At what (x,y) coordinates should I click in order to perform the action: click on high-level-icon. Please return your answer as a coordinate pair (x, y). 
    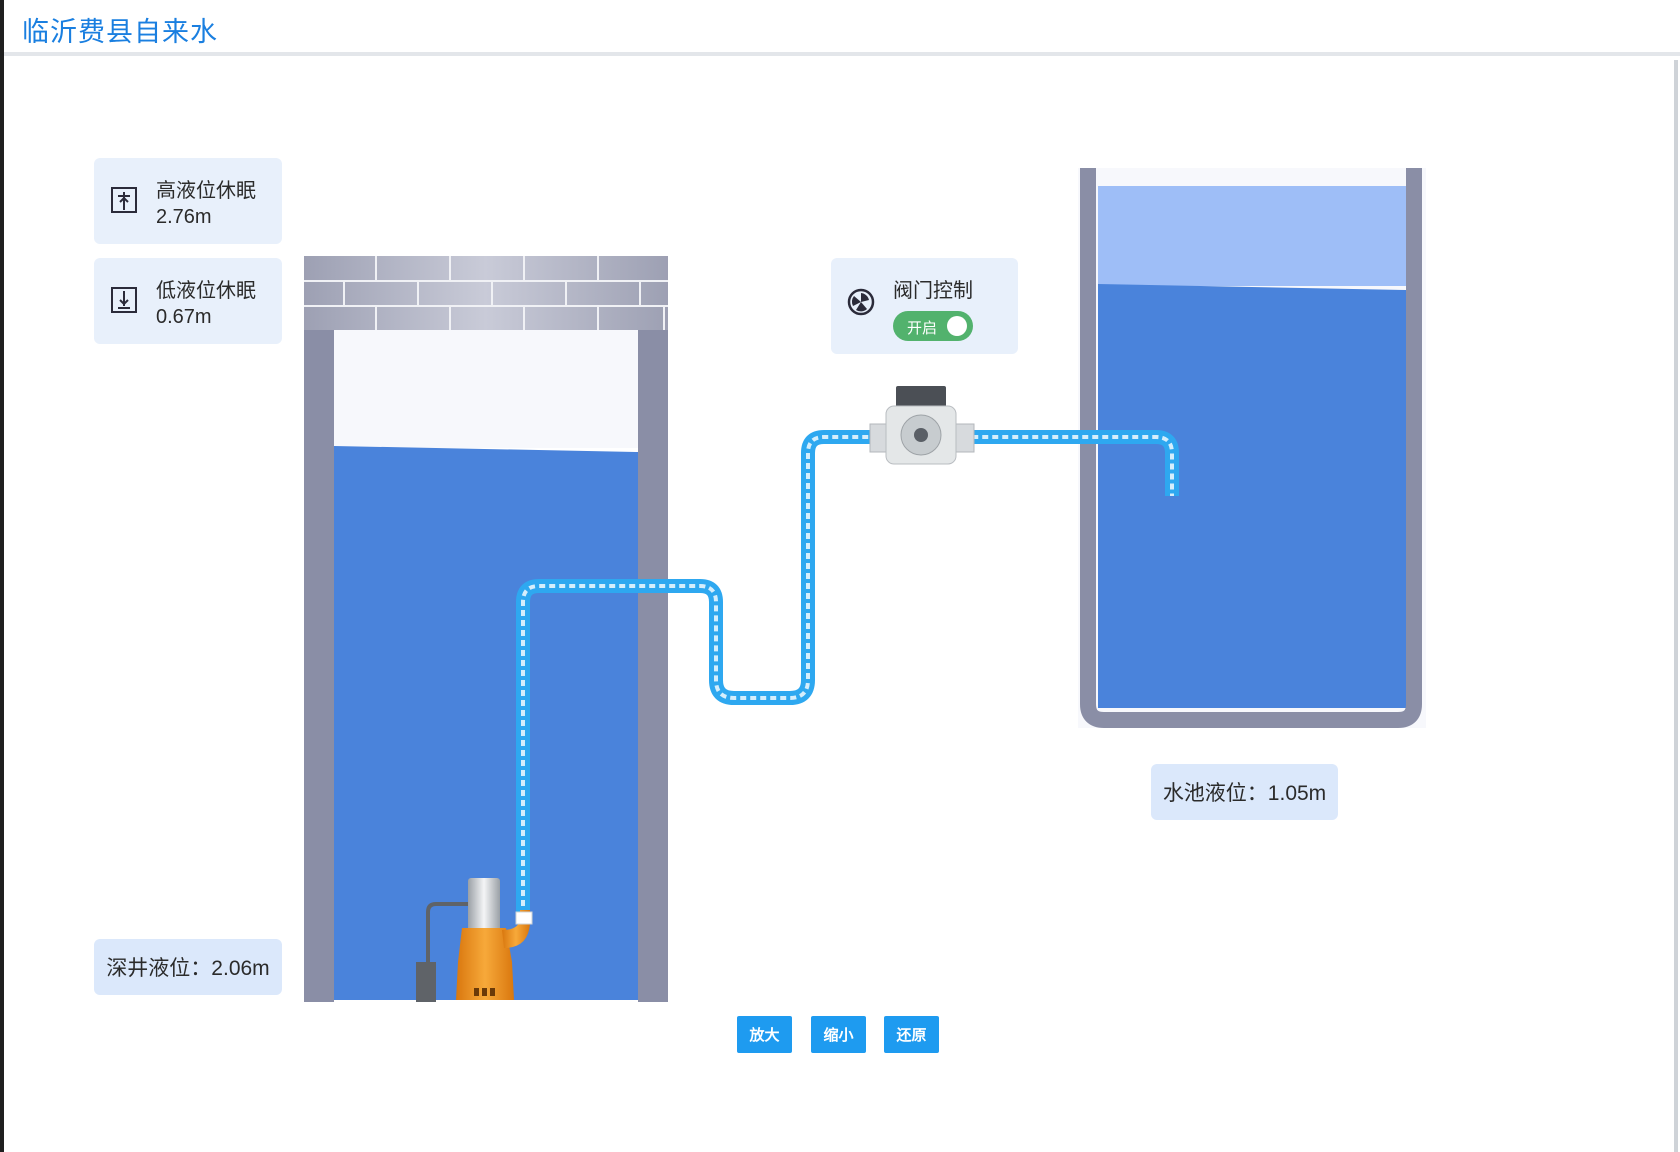
    Looking at the image, I should click on (124, 202).